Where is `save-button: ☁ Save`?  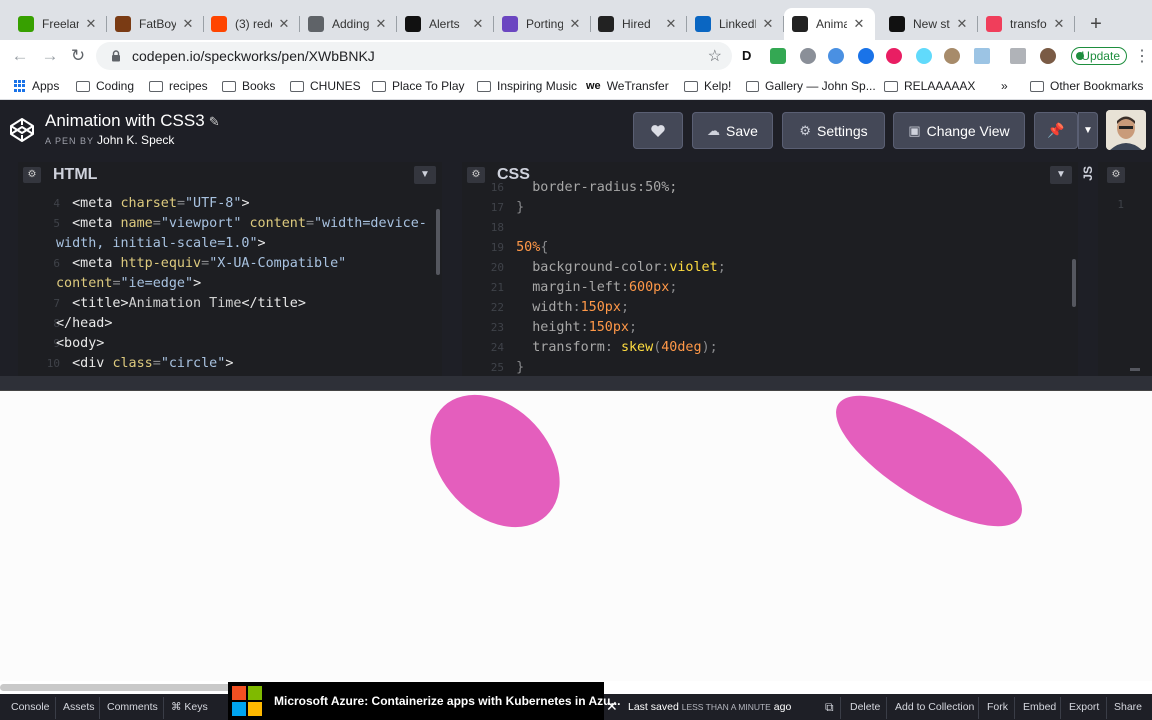
save-button: ☁ Save is located at coordinates (732, 130).